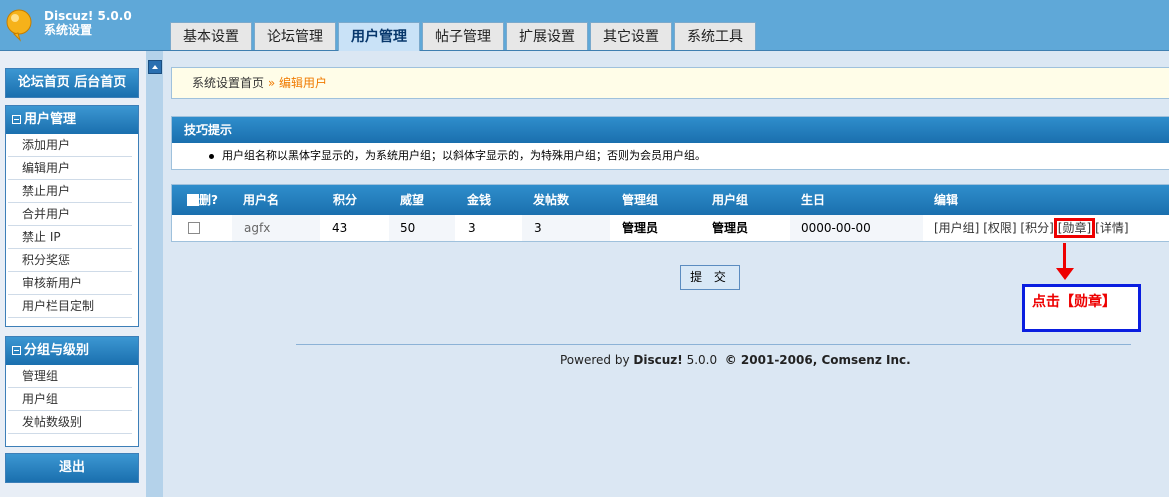  Describe the element at coordinates (155, 67) in the screenshot. I see `collapse-sidebar-icon` at that location.